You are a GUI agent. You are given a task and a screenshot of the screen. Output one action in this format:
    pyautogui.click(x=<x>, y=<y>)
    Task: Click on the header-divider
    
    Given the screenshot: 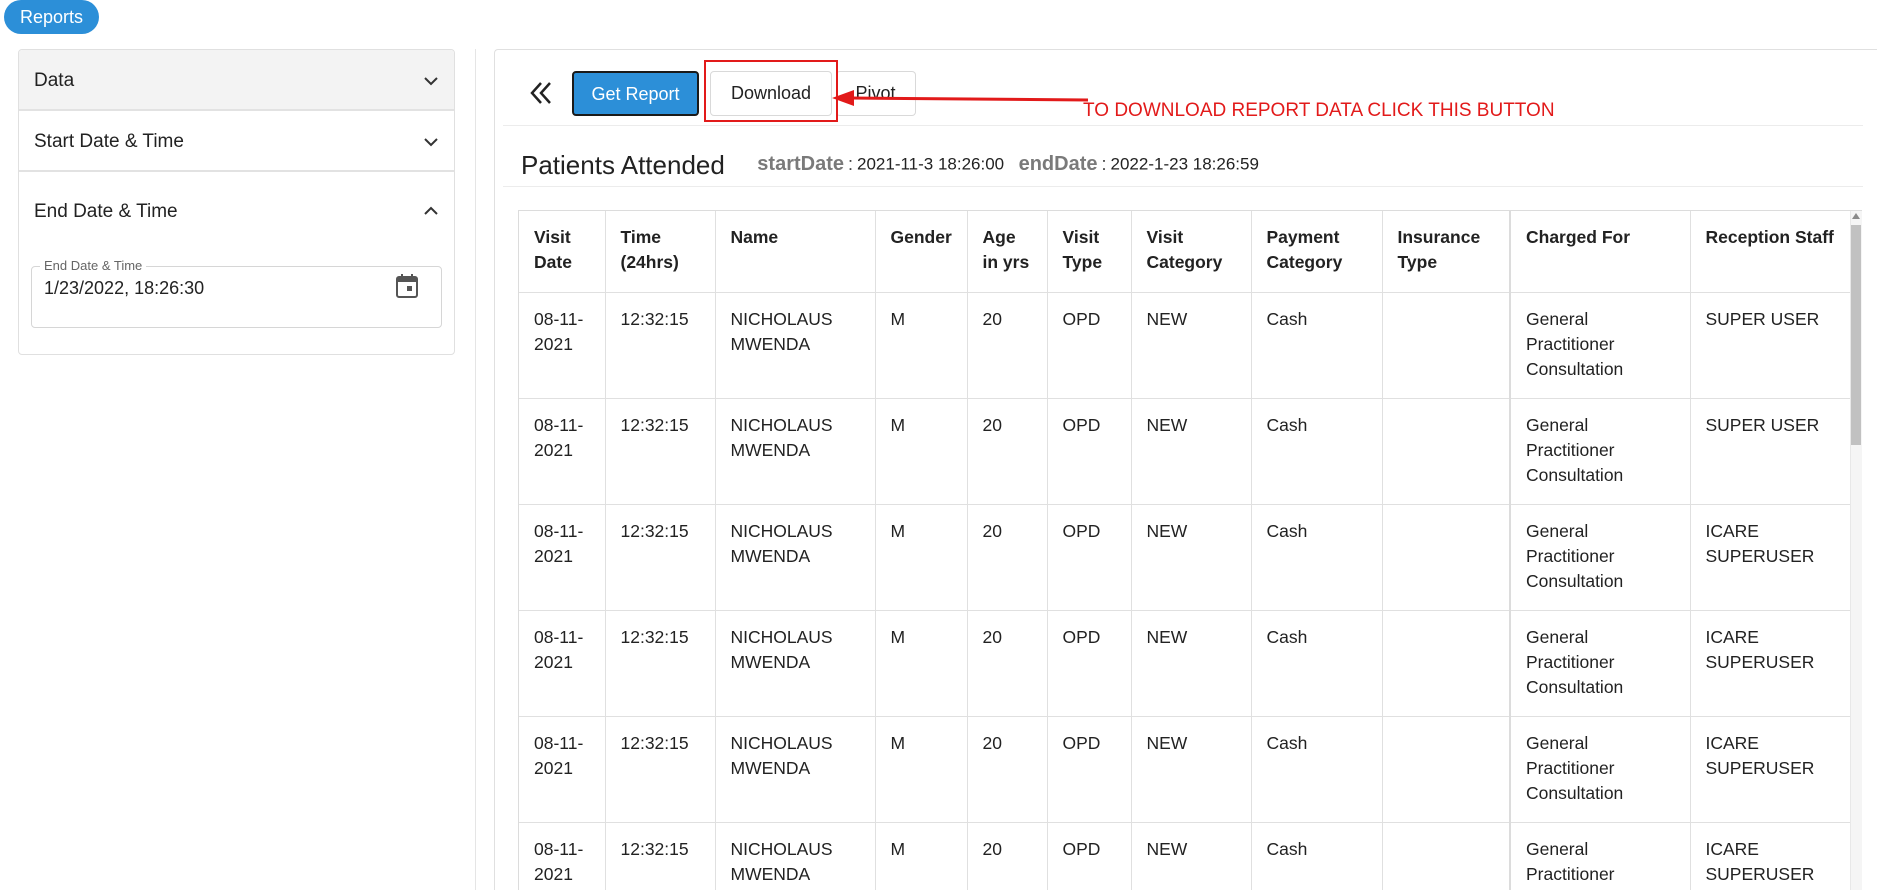 What is the action you would take?
    pyautogui.click(x=1183, y=186)
    